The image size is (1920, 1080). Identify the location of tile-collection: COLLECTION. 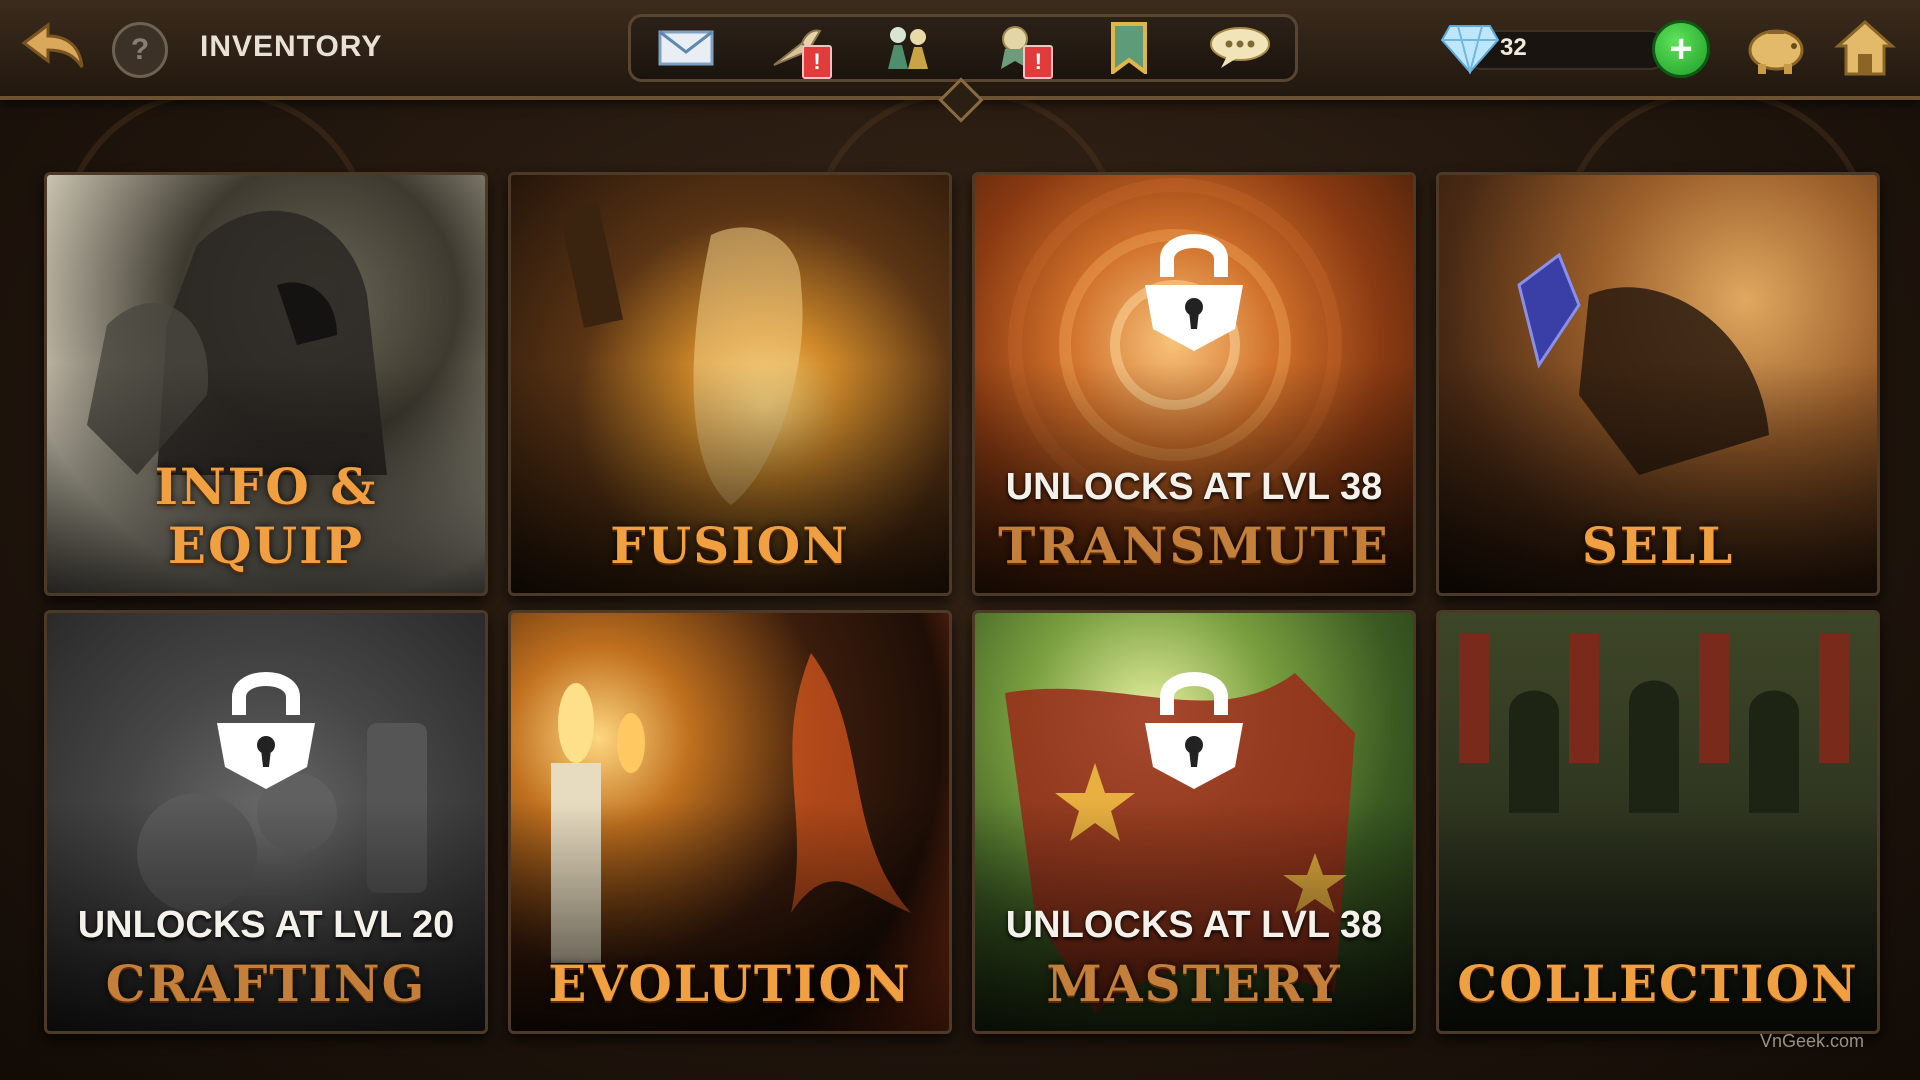
(1658, 822).